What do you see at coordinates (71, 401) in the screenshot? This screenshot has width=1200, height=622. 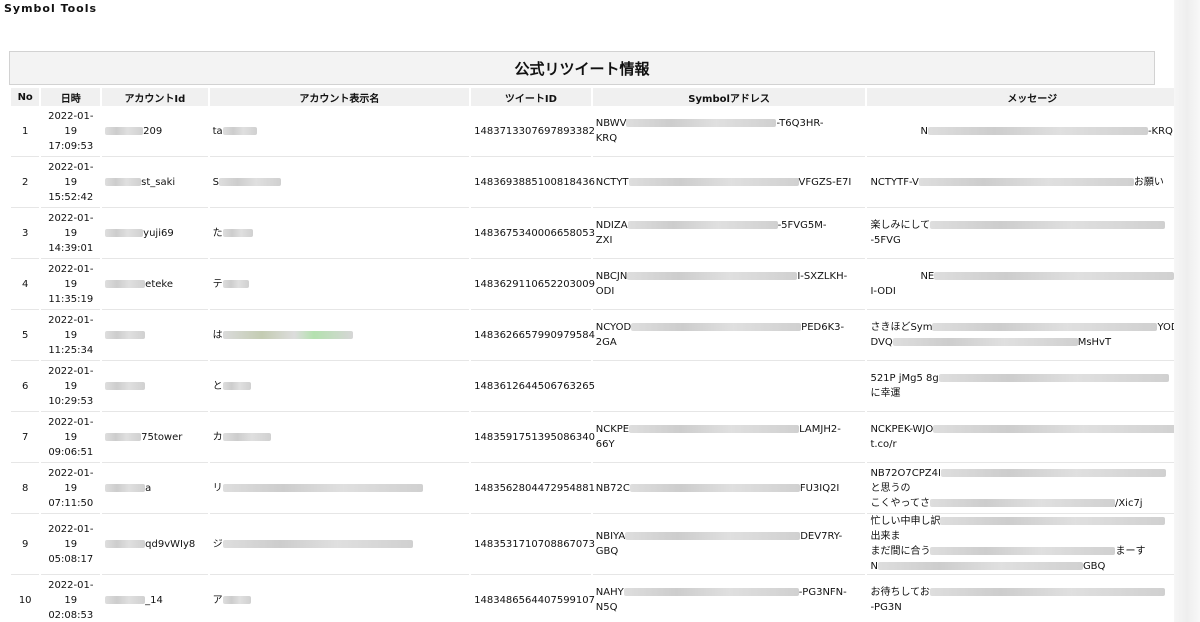 I see `time-part: 10:29:53` at bounding box center [71, 401].